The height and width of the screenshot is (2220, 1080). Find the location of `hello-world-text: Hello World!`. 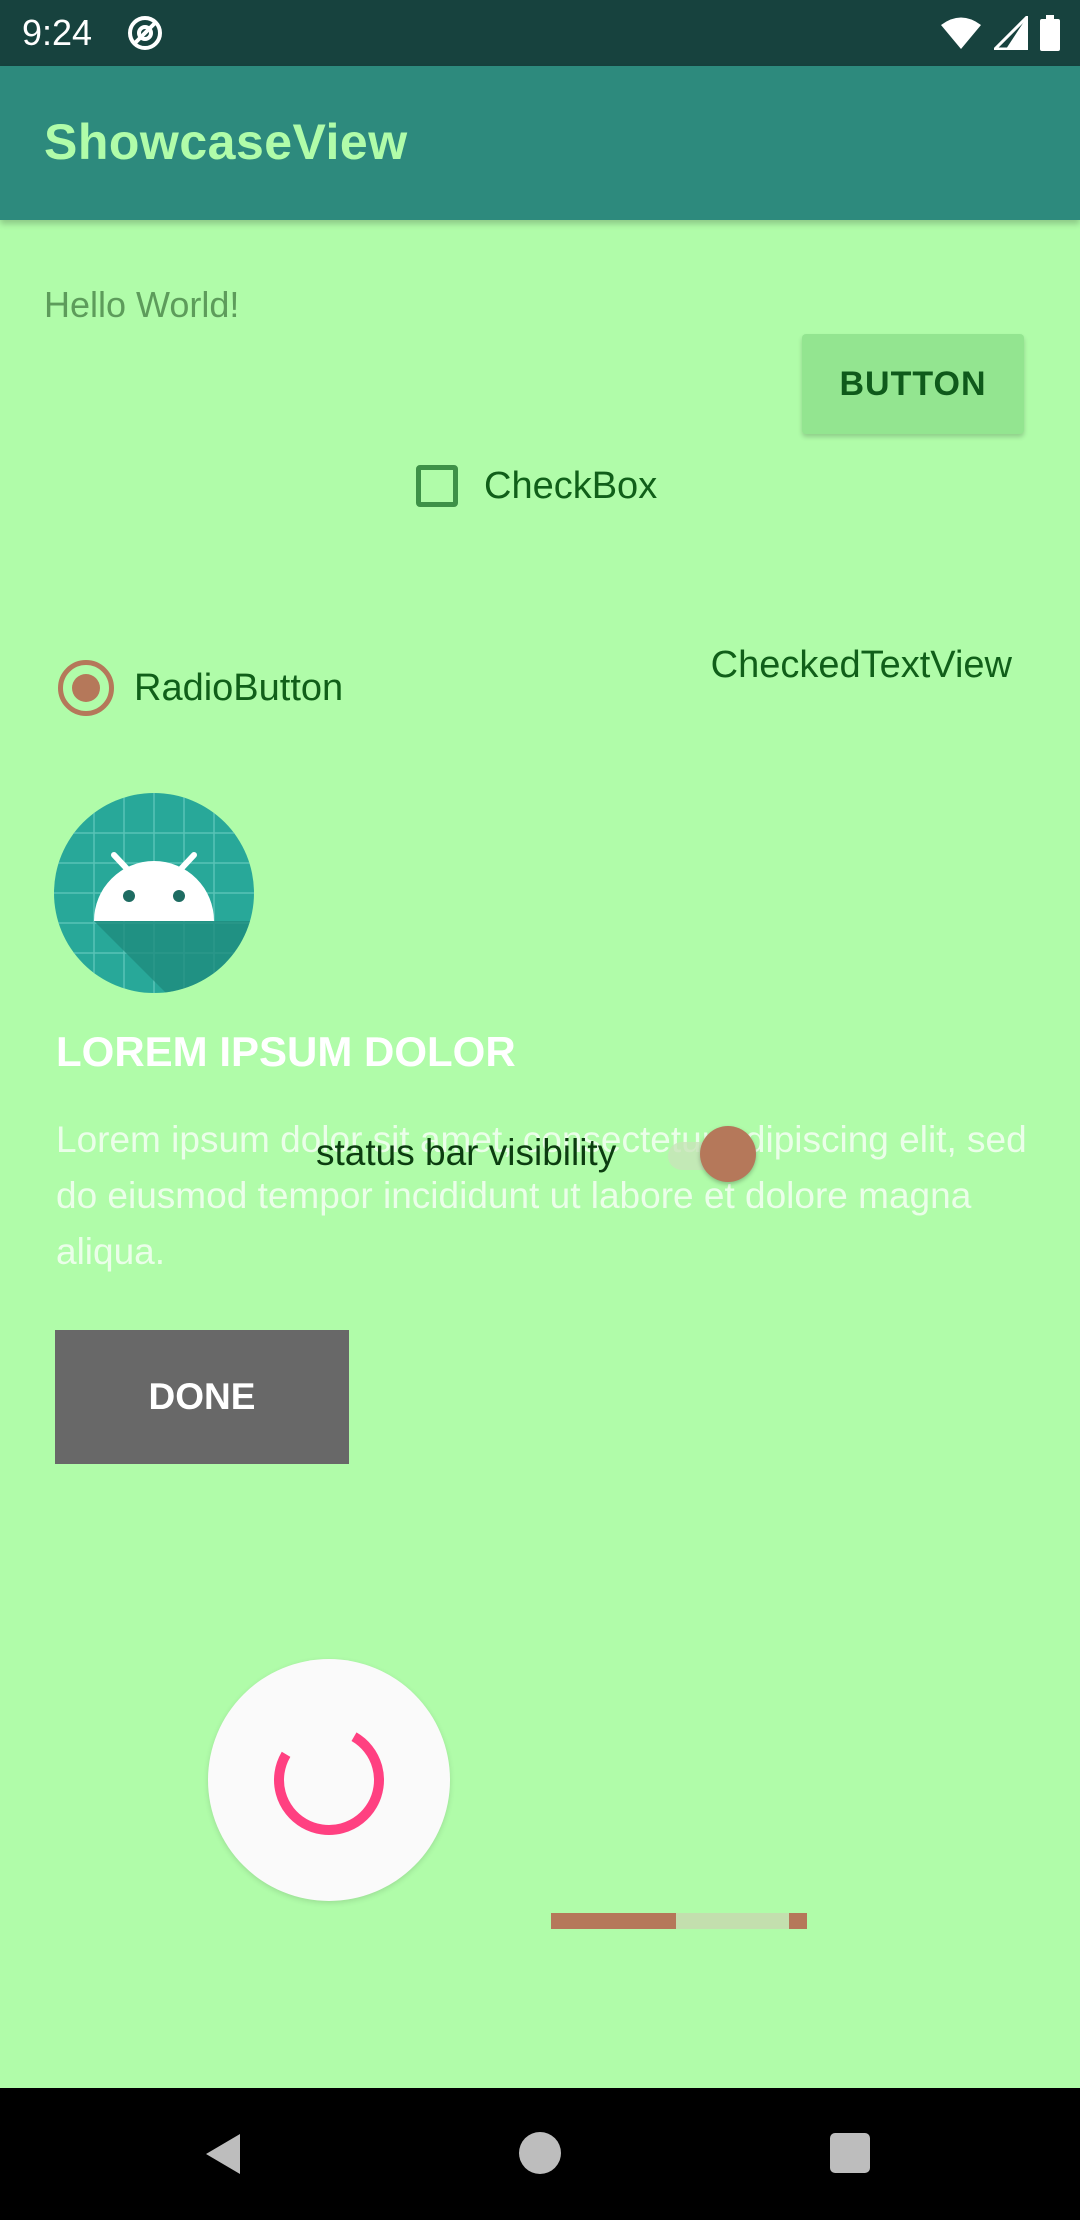

hello-world-text: Hello World! is located at coordinates (142, 304).